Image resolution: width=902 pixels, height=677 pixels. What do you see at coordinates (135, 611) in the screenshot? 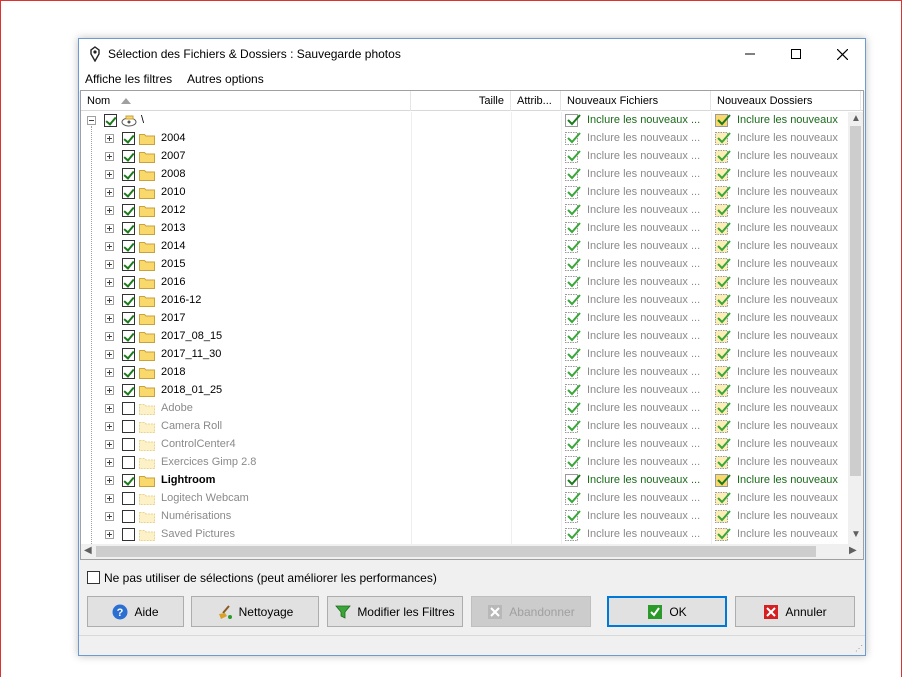
I see `help-button: ? Aide` at bounding box center [135, 611].